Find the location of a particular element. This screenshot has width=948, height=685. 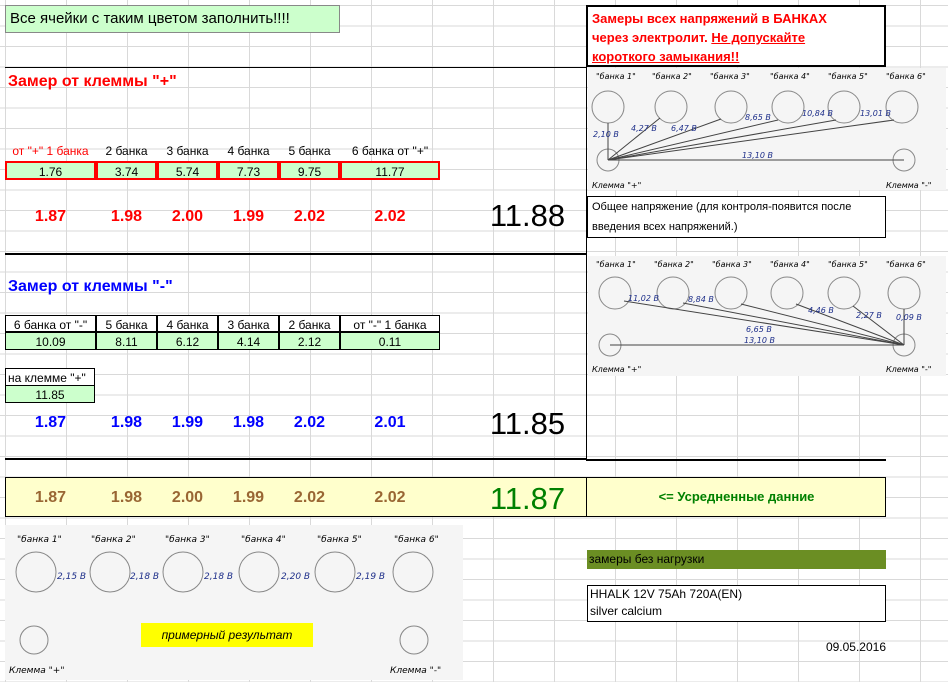

plus-header-4: 4 банка is located at coordinates (248, 151).